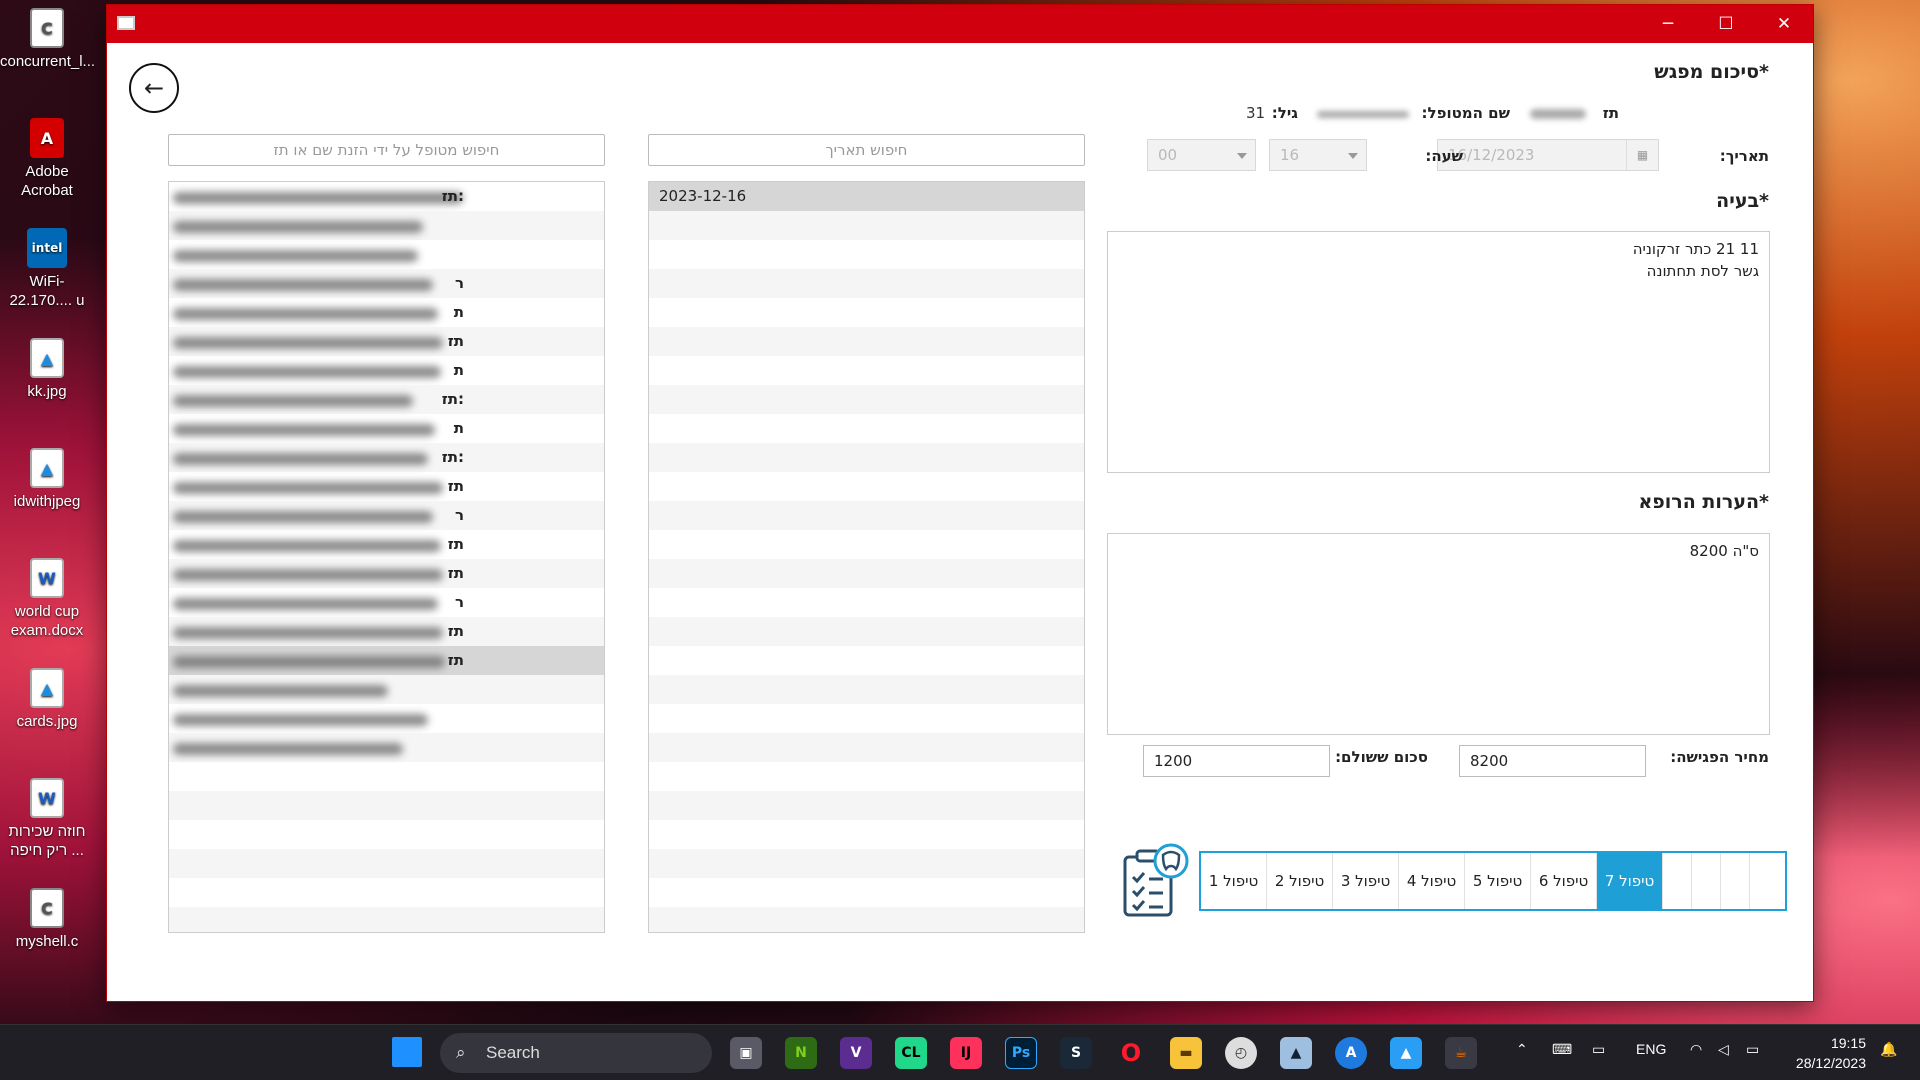  What do you see at coordinates (1831, 1053) in the screenshot?
I see `taskbar-clock: 19:15 28/12/2023` at bounding box center [1831, 1053].